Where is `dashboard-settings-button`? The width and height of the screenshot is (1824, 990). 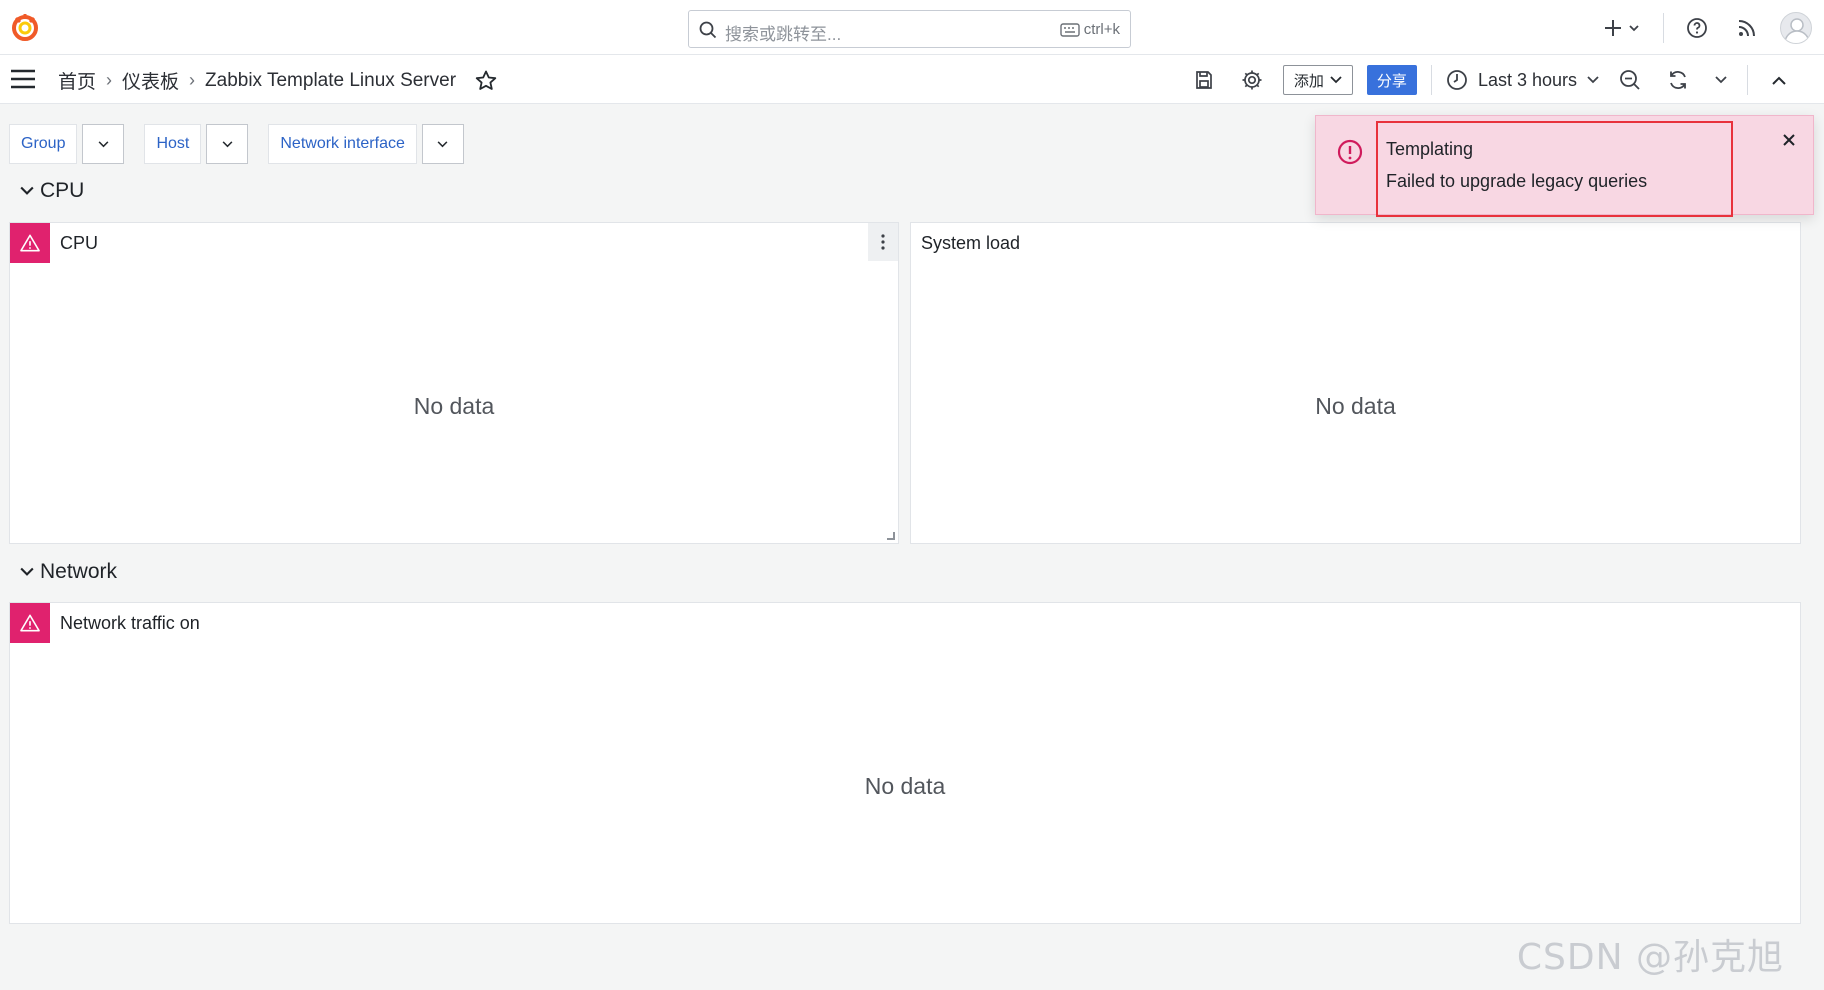 dashboard-settings-button is located at coordinates (1252, 80).